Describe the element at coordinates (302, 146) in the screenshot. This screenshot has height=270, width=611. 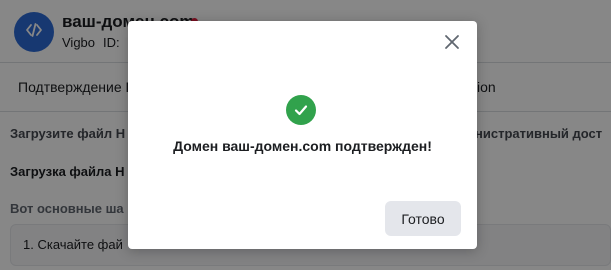
I see `success-message: Домен ваш-домен.com подтвержден!` at that location.